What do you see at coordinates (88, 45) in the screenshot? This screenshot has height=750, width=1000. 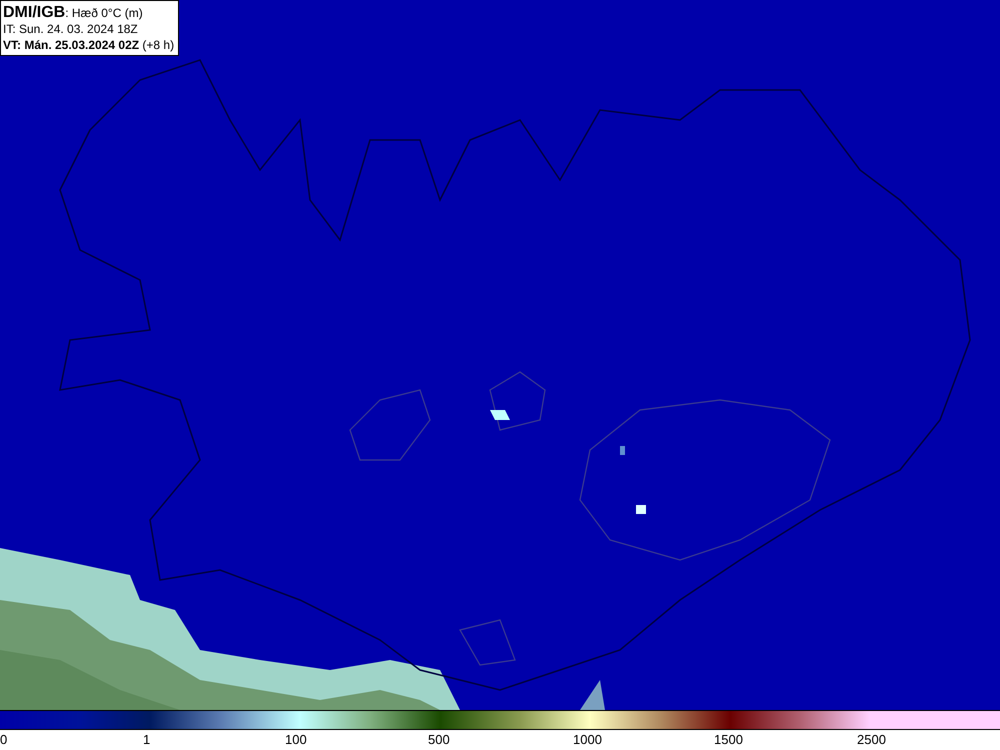 I see `valid-time: VT: Mán. 25.03.2024 02Z (+8 h)` at bounding box center [88, 45].